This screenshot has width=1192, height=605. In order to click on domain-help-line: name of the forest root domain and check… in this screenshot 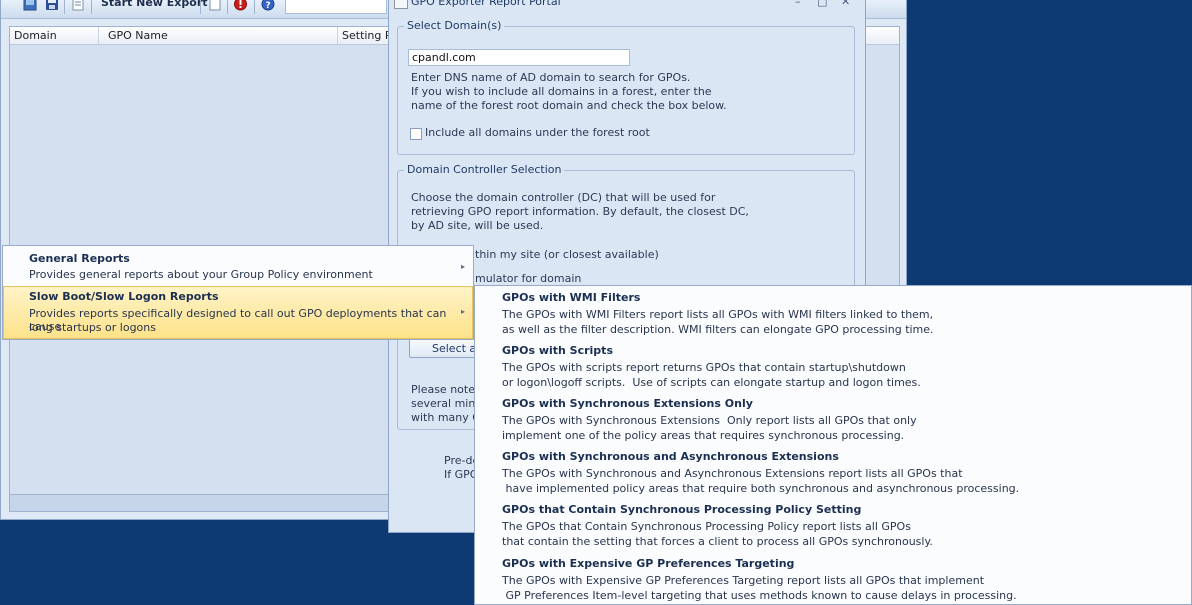, I will do `click(569, 105)`.